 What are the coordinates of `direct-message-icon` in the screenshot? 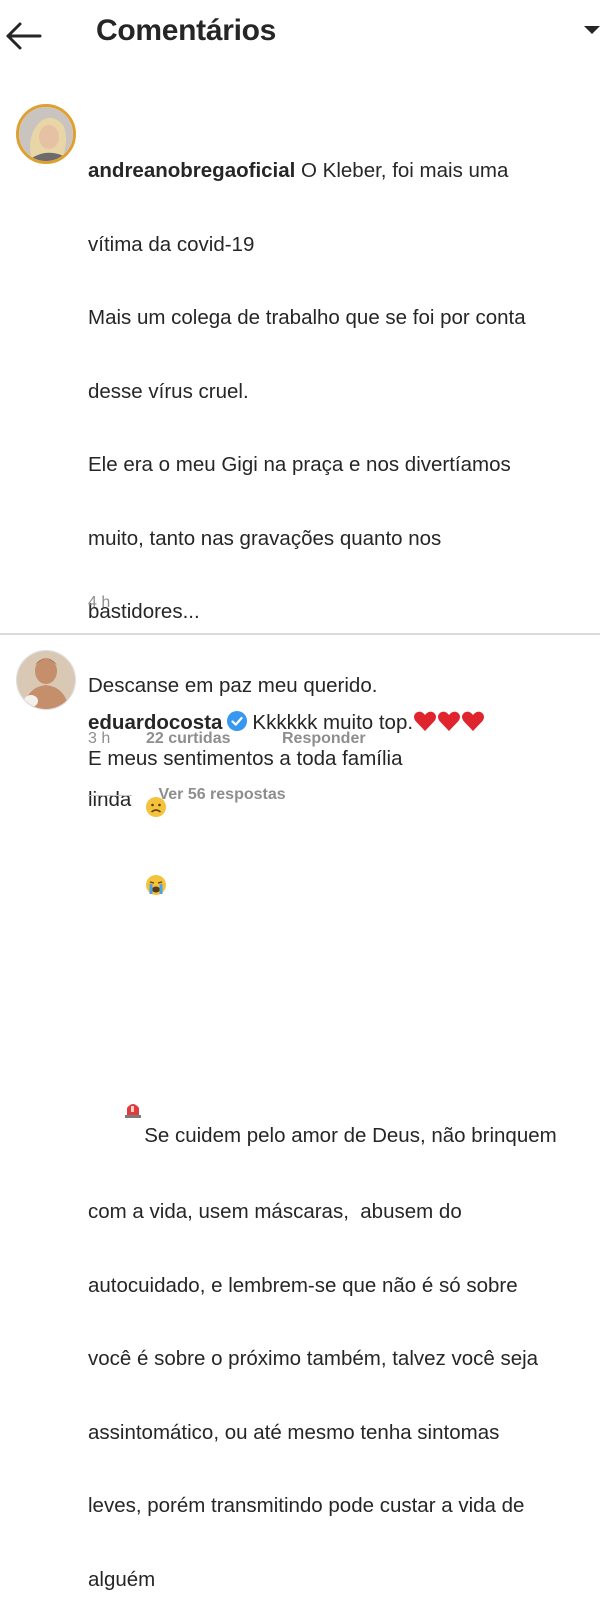 It's located at (589, 33).